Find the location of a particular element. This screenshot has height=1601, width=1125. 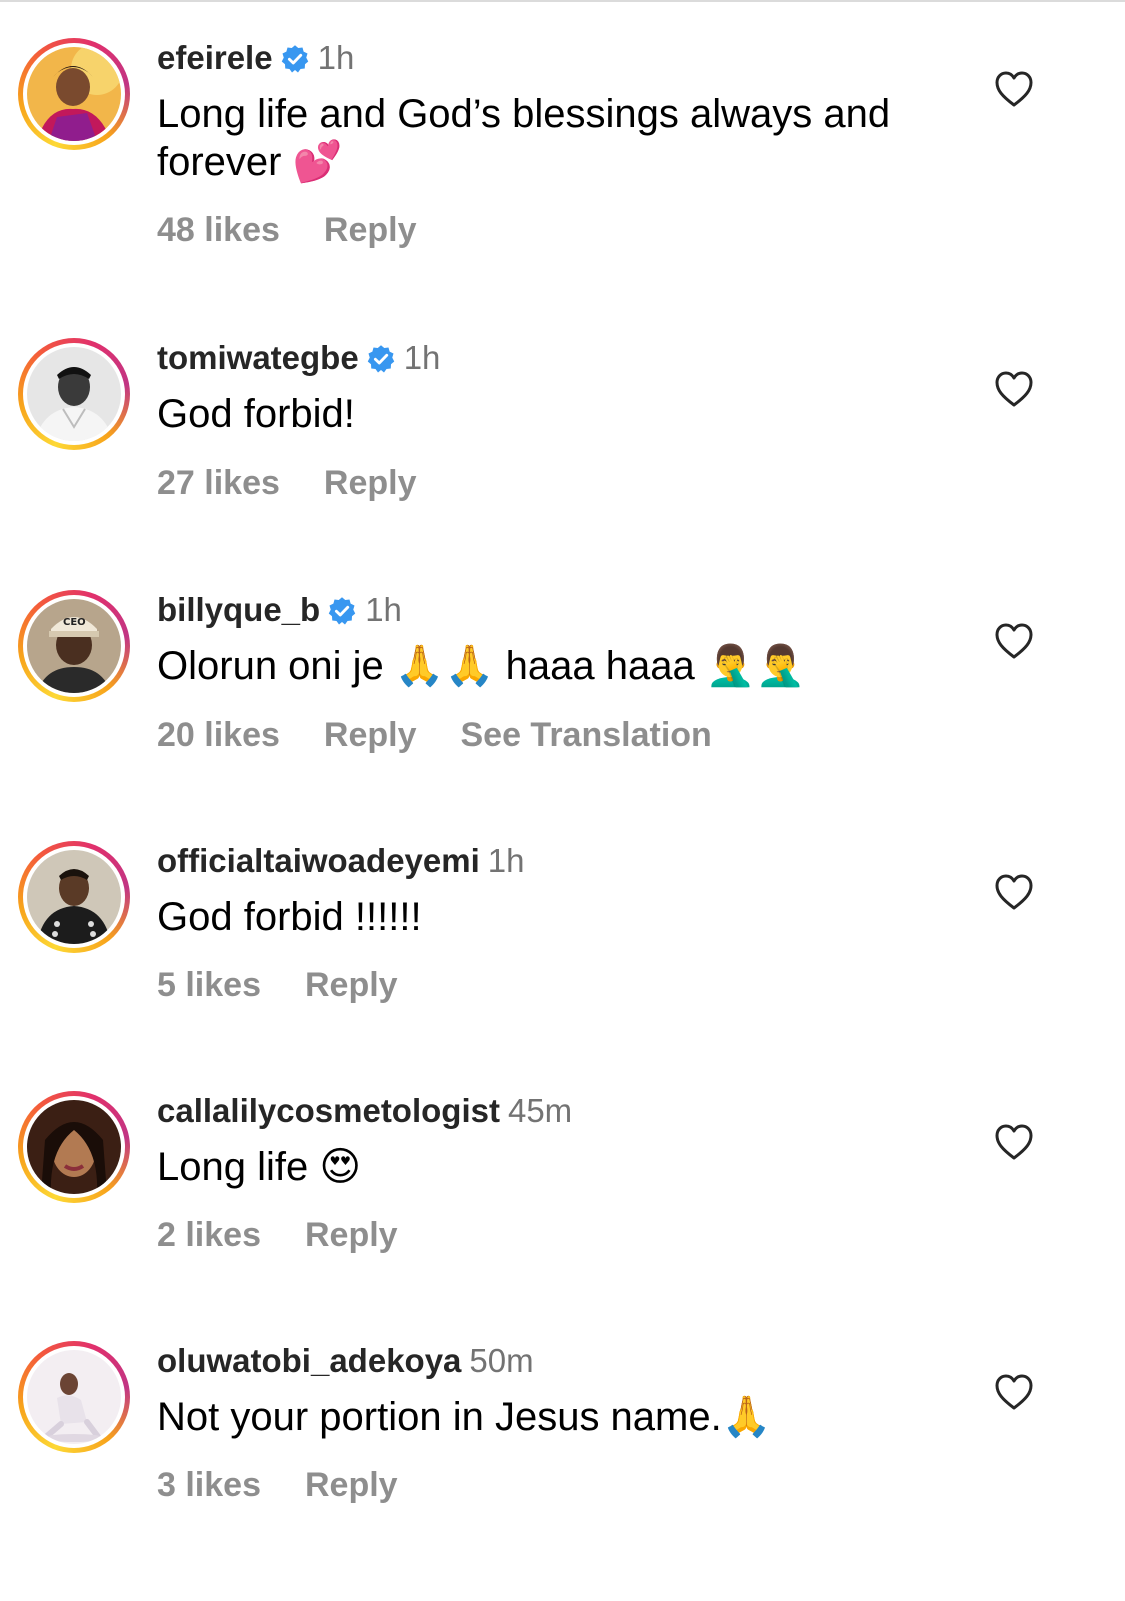

praying-hands-emoji: 🙏 is located at coordinates (746, 1417).